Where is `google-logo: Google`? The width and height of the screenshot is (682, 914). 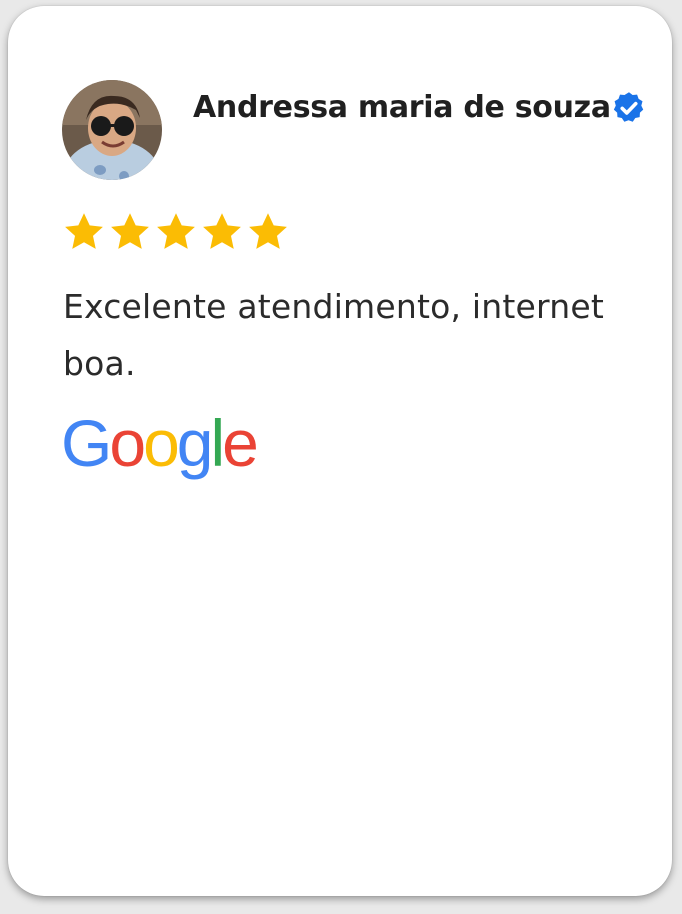
google-logo: Google is located at coordinates (160, 443).